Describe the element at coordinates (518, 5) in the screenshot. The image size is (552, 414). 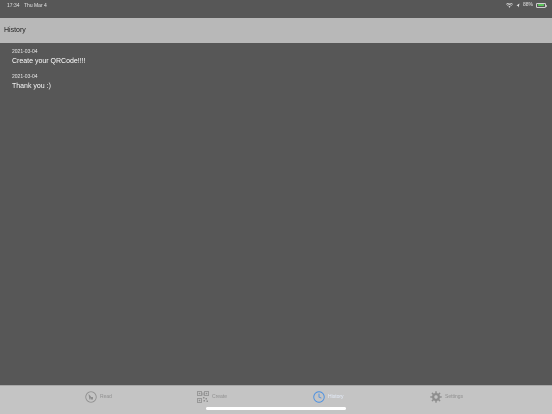
I see `location-icon` at that location.